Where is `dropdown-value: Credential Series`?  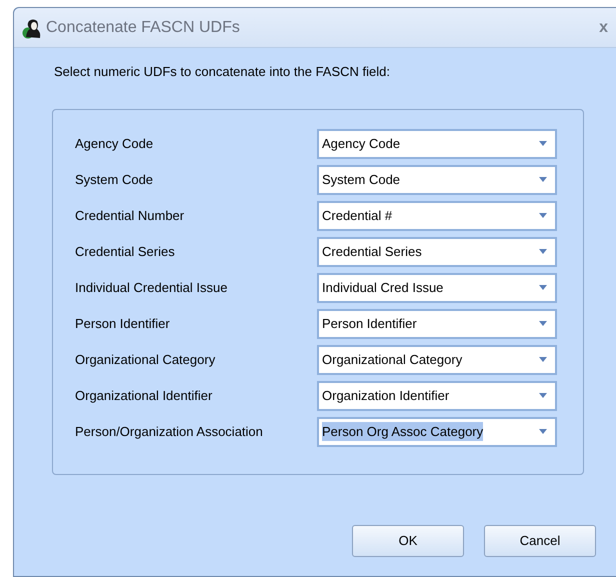 dropdown-value: Credential Series is located at coordinates (372, 251).